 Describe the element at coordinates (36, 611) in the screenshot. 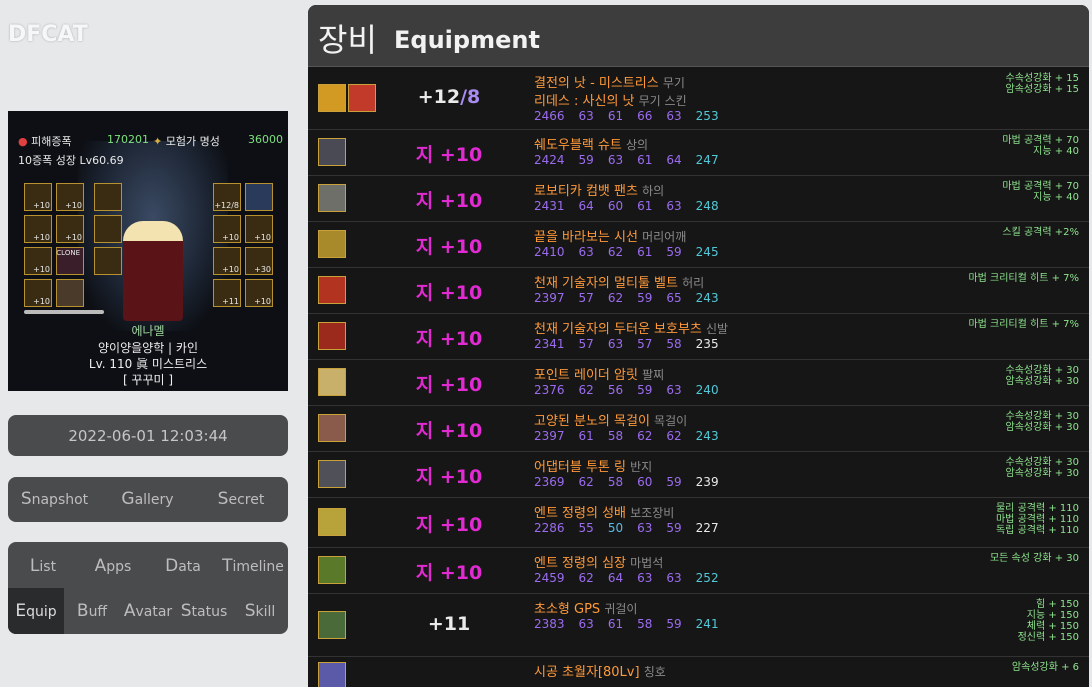

I see `nav-equip: Equip` at that location.